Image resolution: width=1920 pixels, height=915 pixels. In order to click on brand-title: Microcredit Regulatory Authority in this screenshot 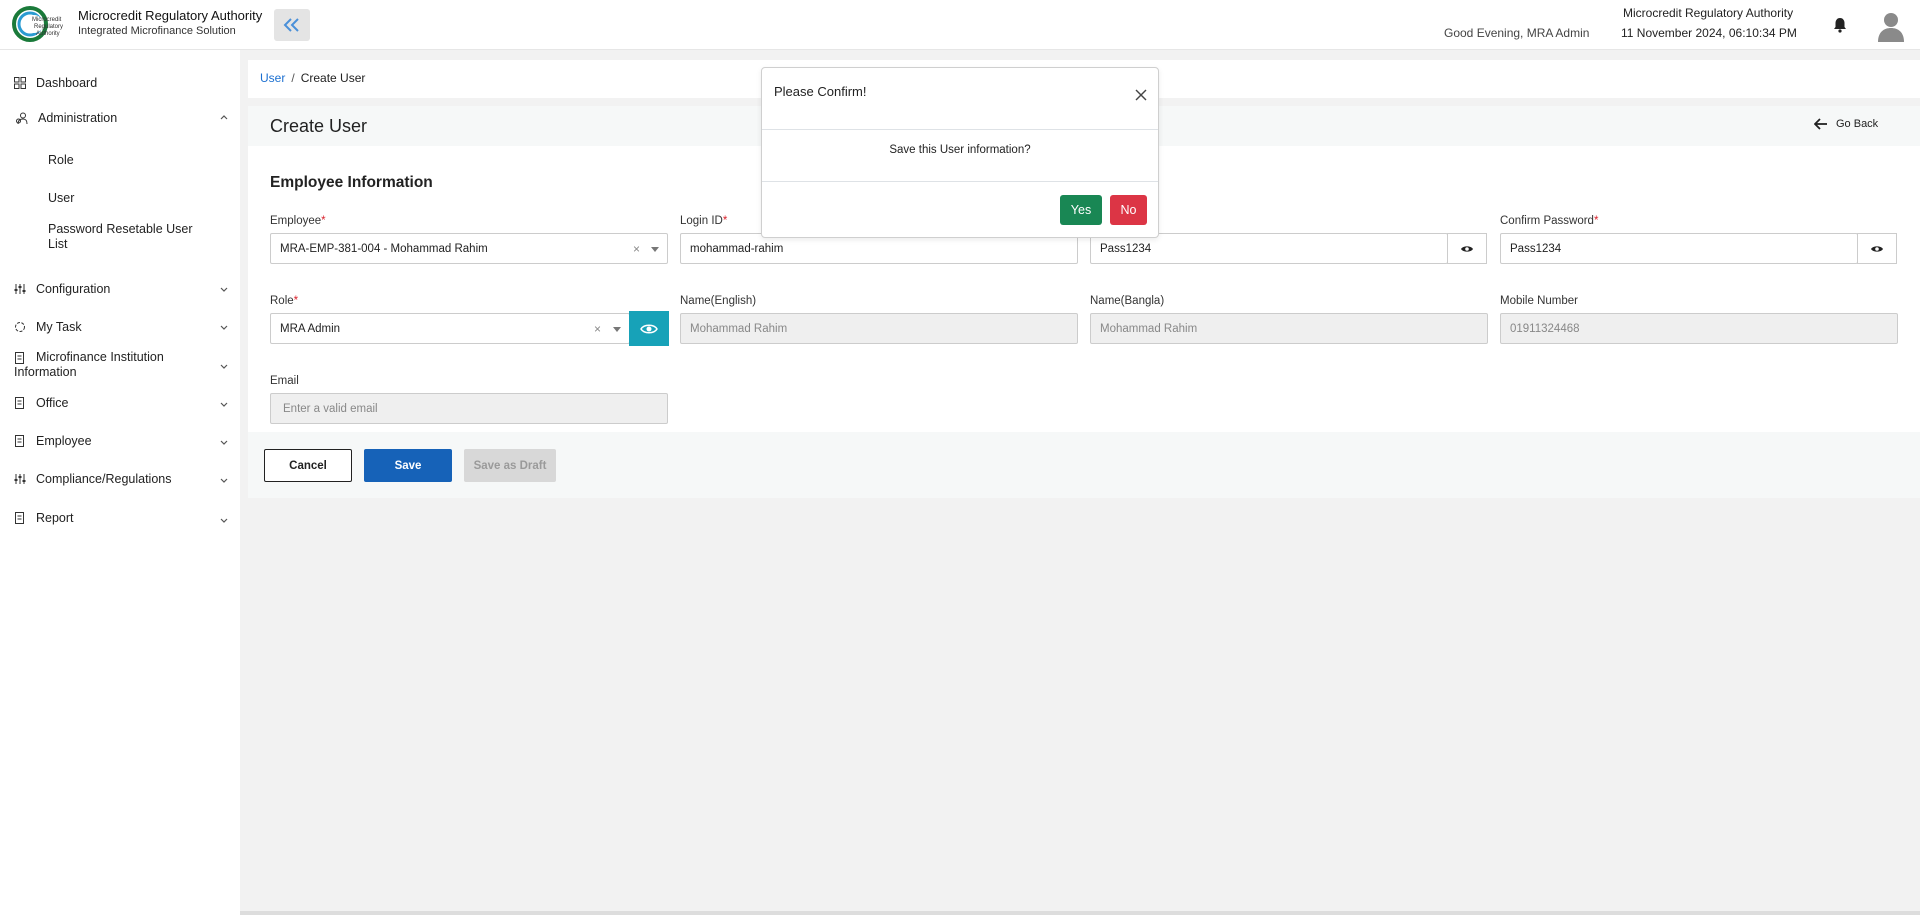, I will do `click(170, 15)`.